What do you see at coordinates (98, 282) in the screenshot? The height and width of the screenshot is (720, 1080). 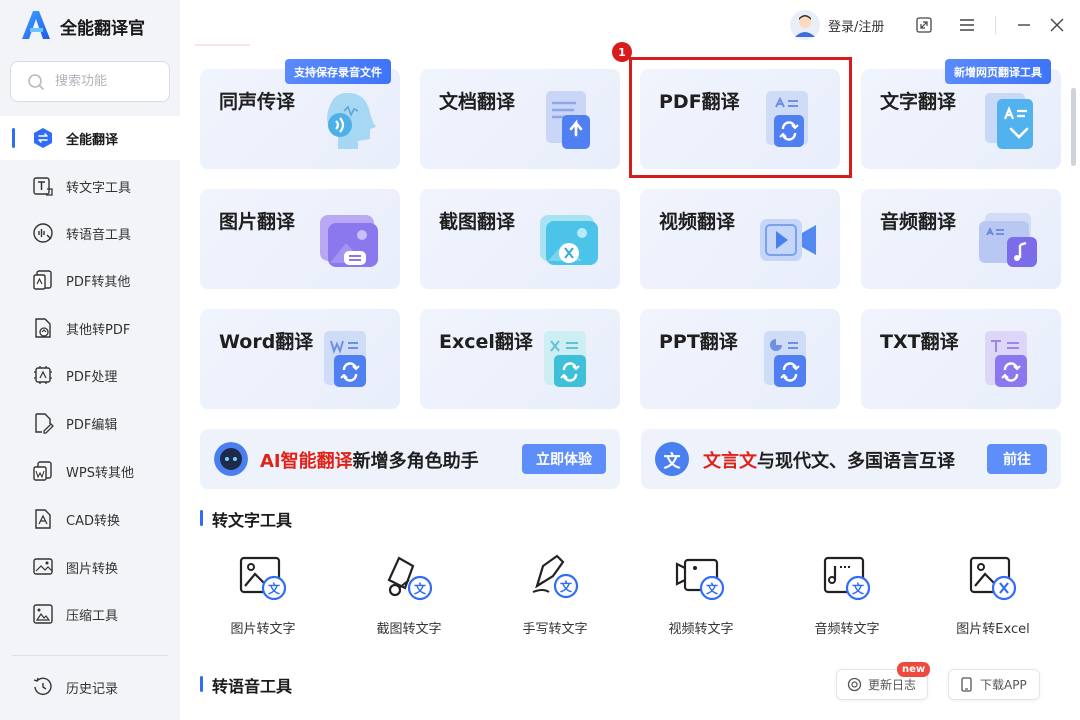 I see `sidebar-item-label: PDF转其他` at bounding box center [98, 282].